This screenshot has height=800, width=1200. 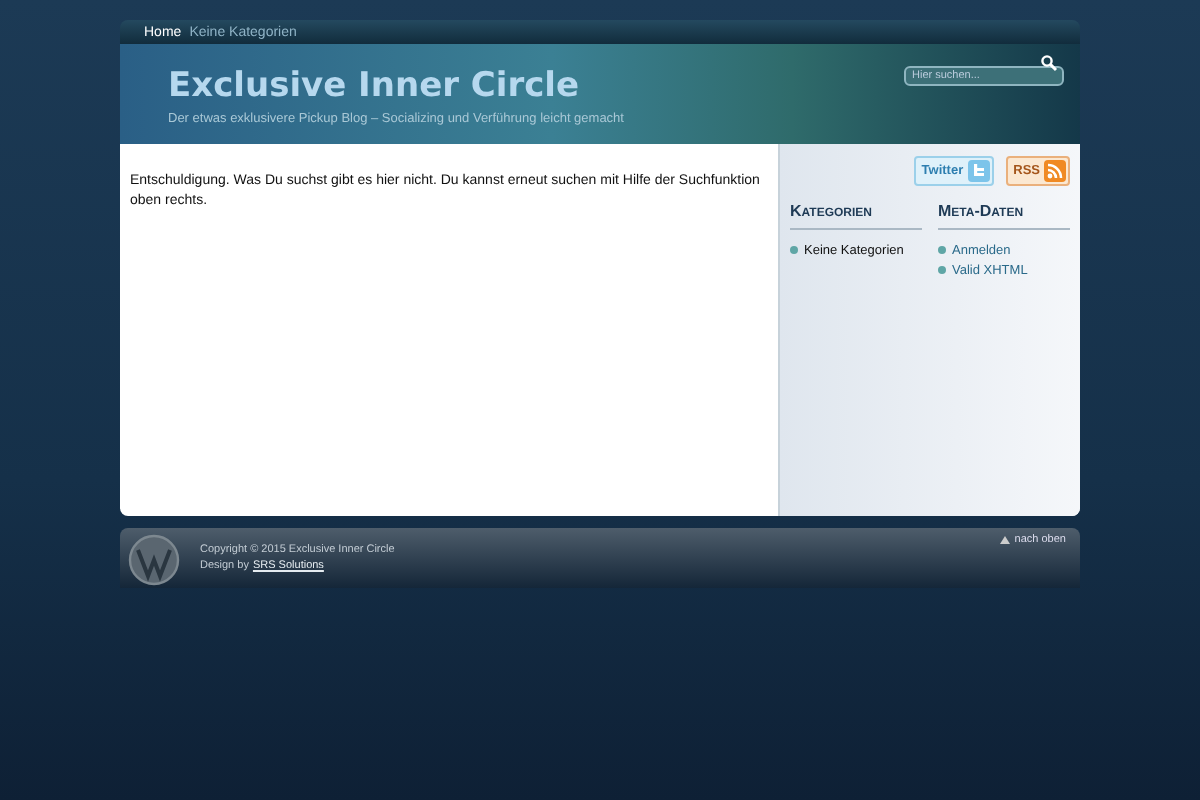 I want to click on rss-icon, so click(x=1055, y=171).